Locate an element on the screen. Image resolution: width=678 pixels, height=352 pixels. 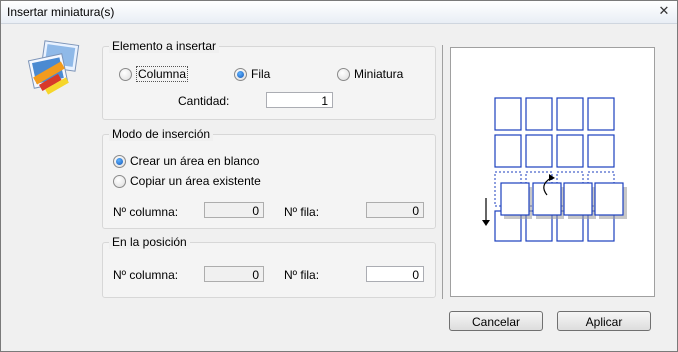
position-row-input: 0 is located at coordinates (395, 274).